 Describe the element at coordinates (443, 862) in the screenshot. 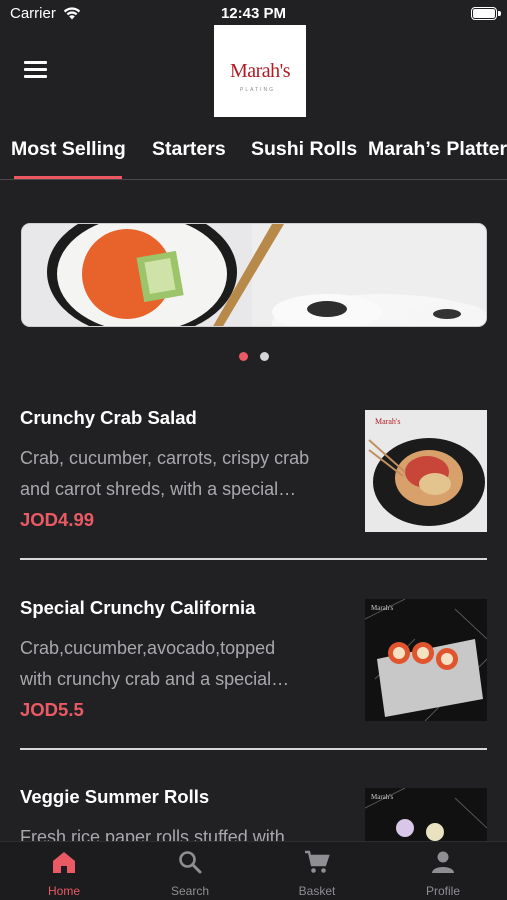

I see `profile-icon` at that location.